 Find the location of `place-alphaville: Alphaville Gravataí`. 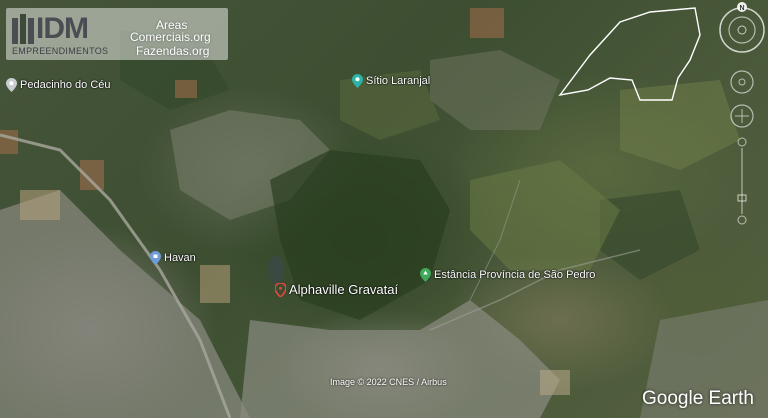

place-alphaville: Alphaville Gravataí is located at coordinates (336, 289).